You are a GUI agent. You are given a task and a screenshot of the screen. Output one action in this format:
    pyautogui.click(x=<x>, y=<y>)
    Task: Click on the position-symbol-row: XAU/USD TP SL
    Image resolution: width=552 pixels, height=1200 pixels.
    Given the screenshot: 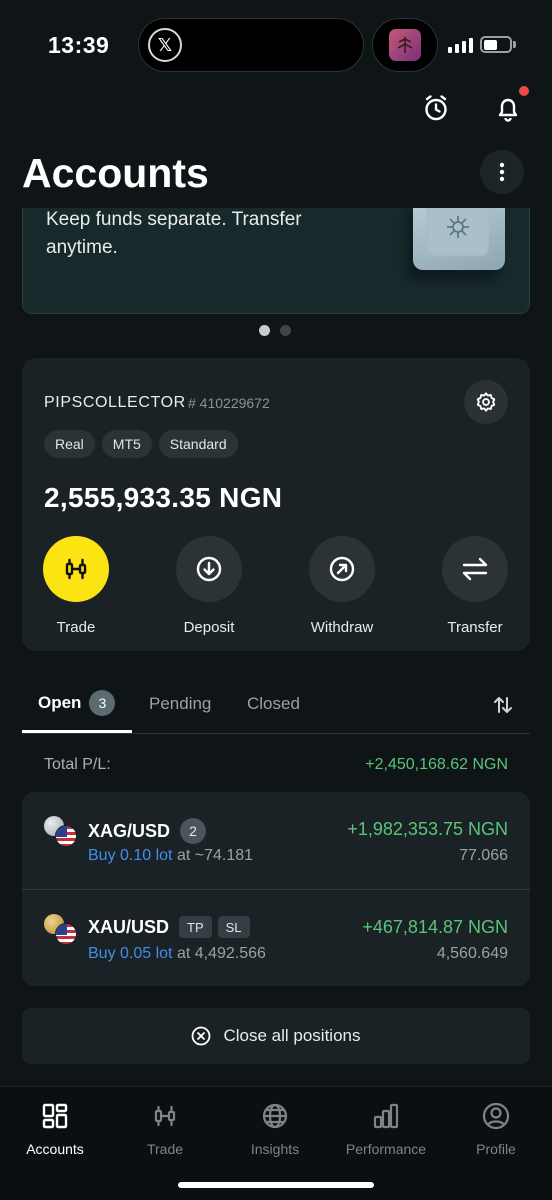 What is the action you would take?
    pyautogui.click(x=169, y=927)
    